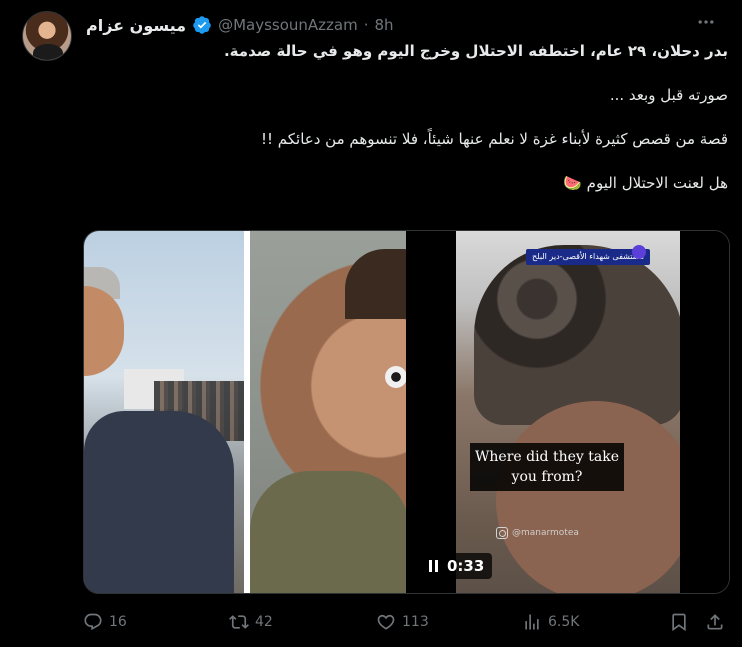 The image size is (742, 647). I want to click on watermark-text: @manarmotea, so click(545, 533).